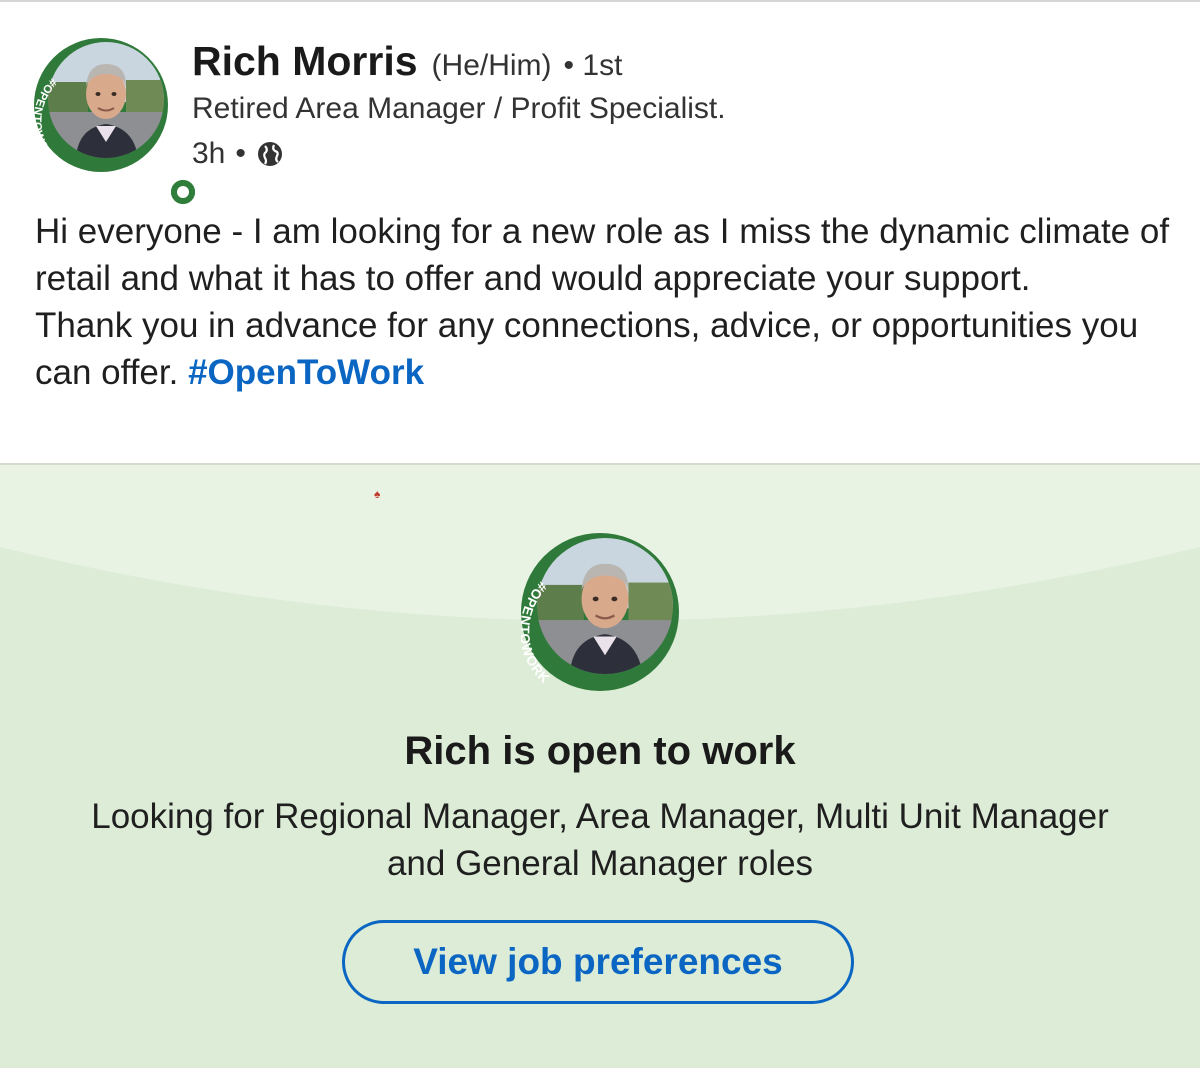 The width and height of the screenshot is (1200, 1068). Describe the element at coordinates (598, 962) in the screenshot. I see `view-job-preferences-button: View job preferences` at that location.